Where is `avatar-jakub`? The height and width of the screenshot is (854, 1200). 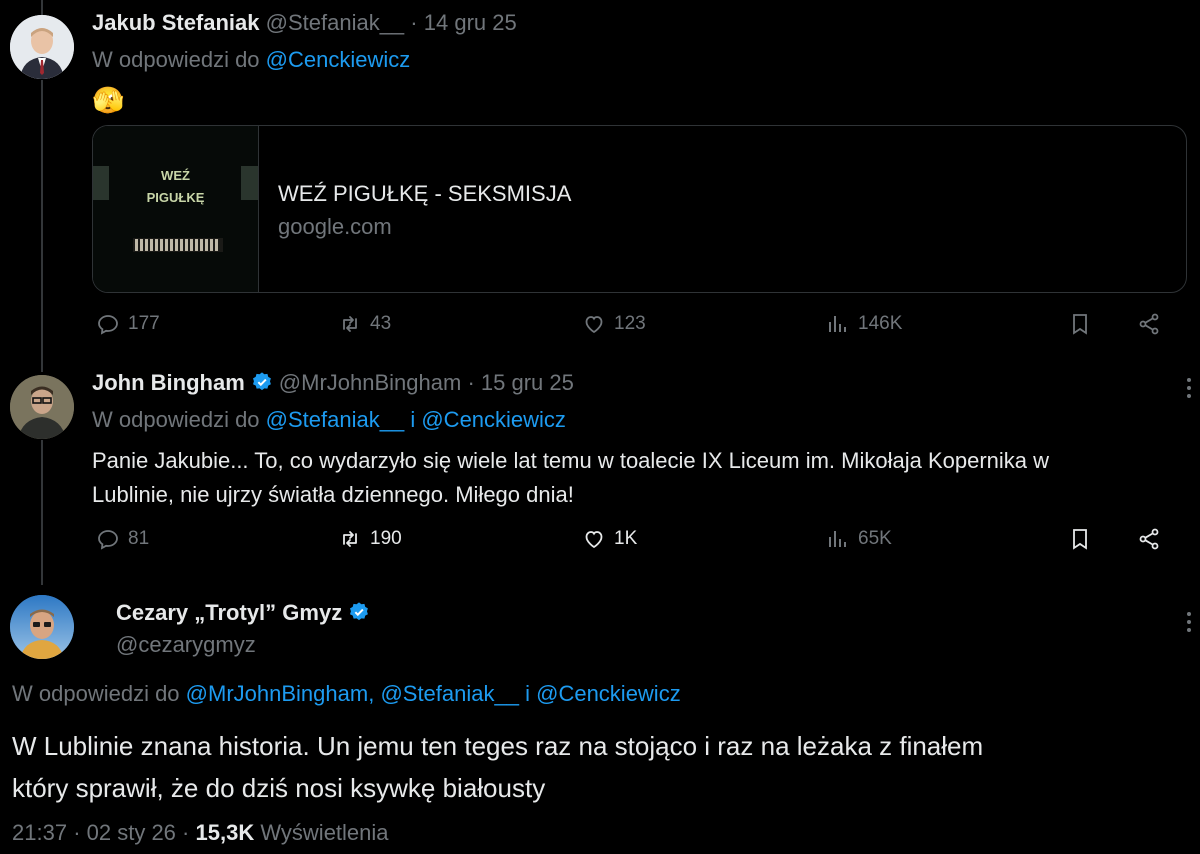 avatar-jakub is located at coordinates (42, 47).